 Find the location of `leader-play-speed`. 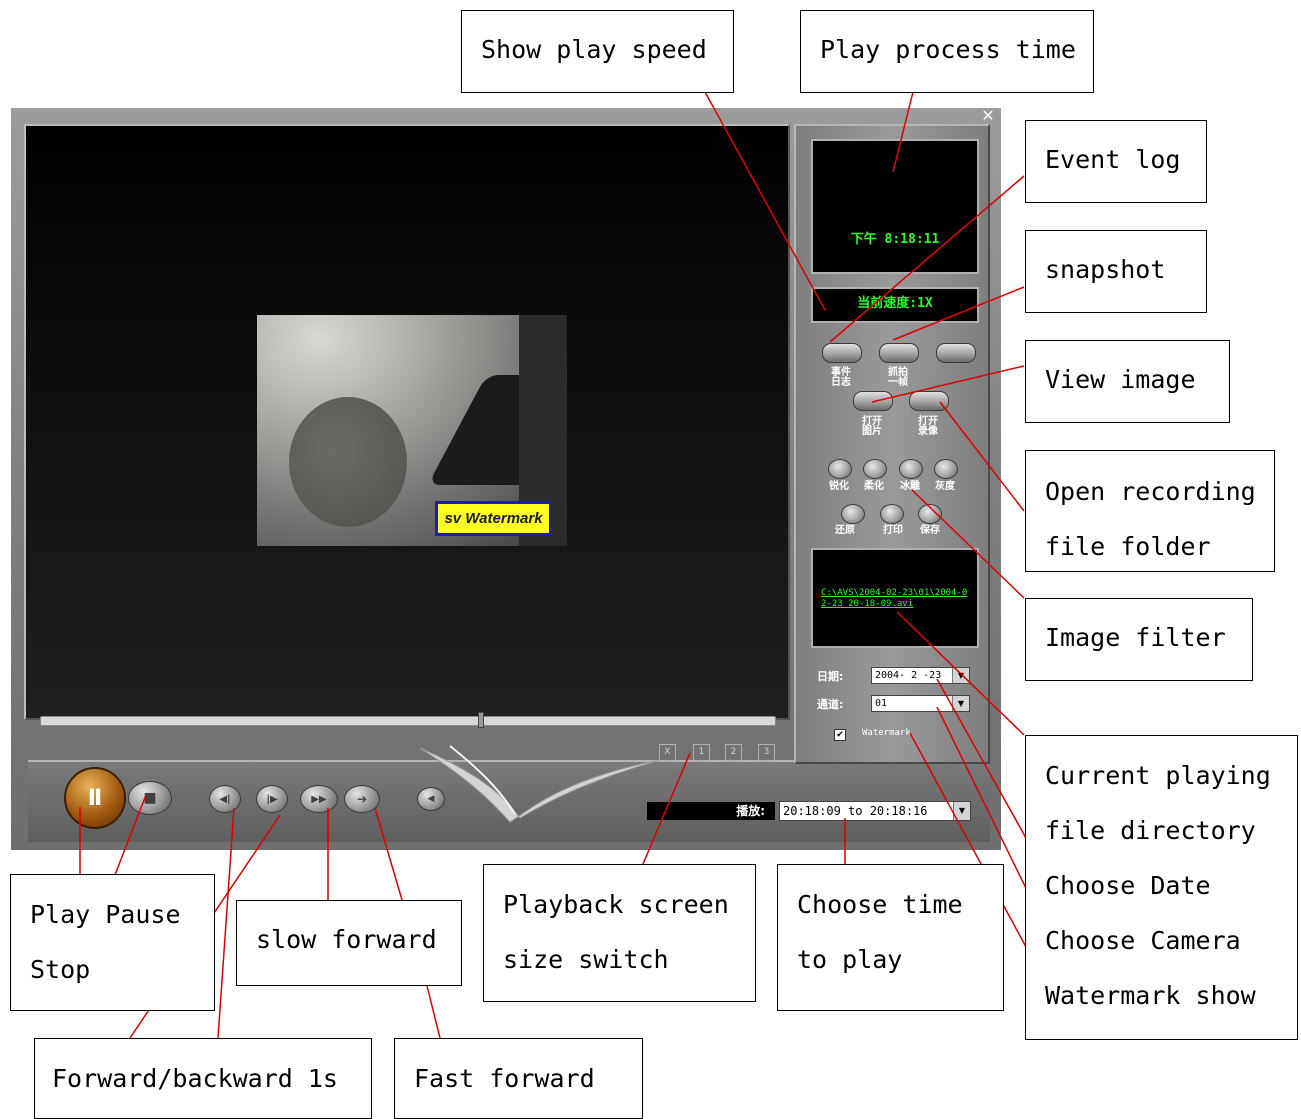

leader-play-speed is located at coordinates (765, 201).